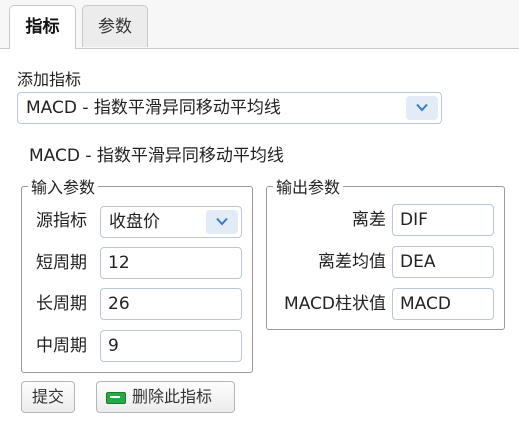 Image resolution: width=519 pixels, height=422 pixels. I want to click on tab-bar: 指标 参数, so click(259, 24).